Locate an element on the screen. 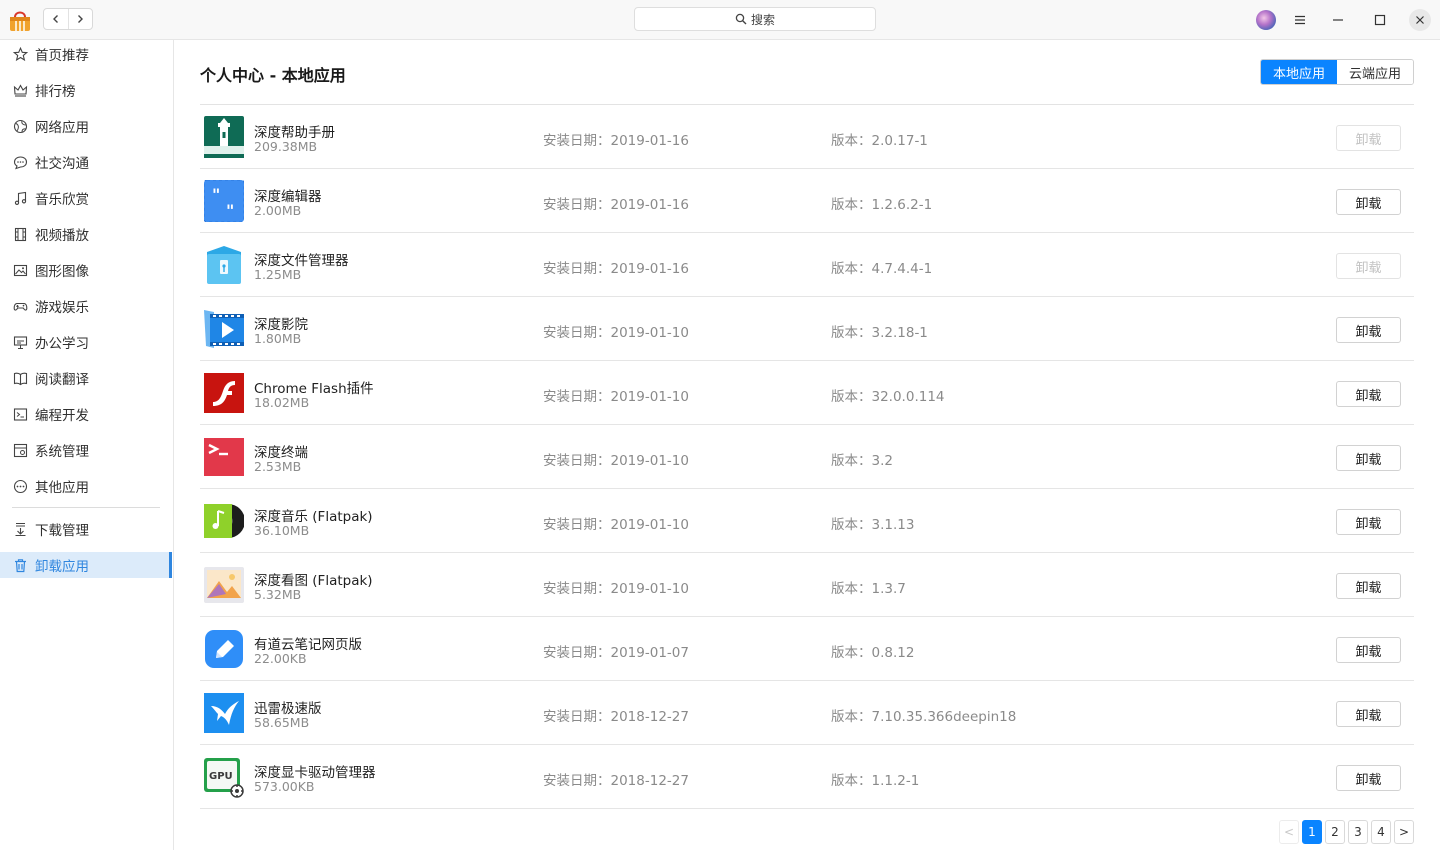  prev-page-button: < is located at coordinates (1289, 832).